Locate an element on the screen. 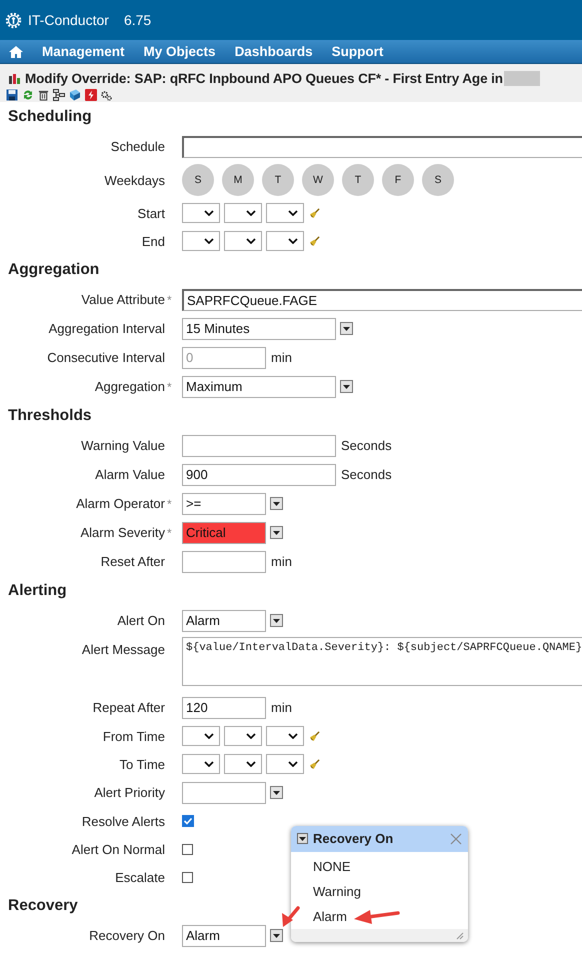  weekday-toggle: M is located at coordinates (238, 180).